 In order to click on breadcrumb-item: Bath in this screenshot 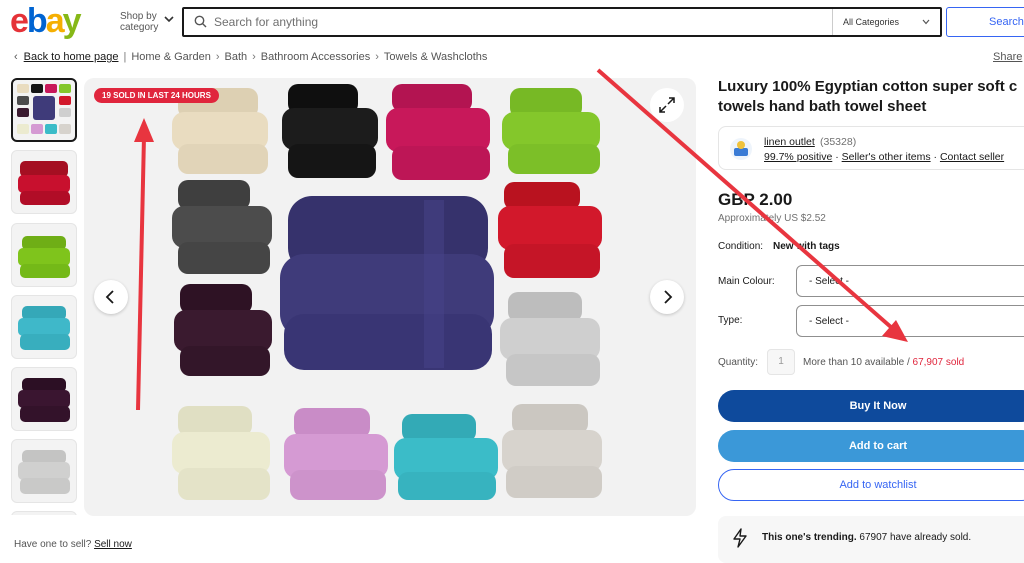, I will do `click(235, 57)`.